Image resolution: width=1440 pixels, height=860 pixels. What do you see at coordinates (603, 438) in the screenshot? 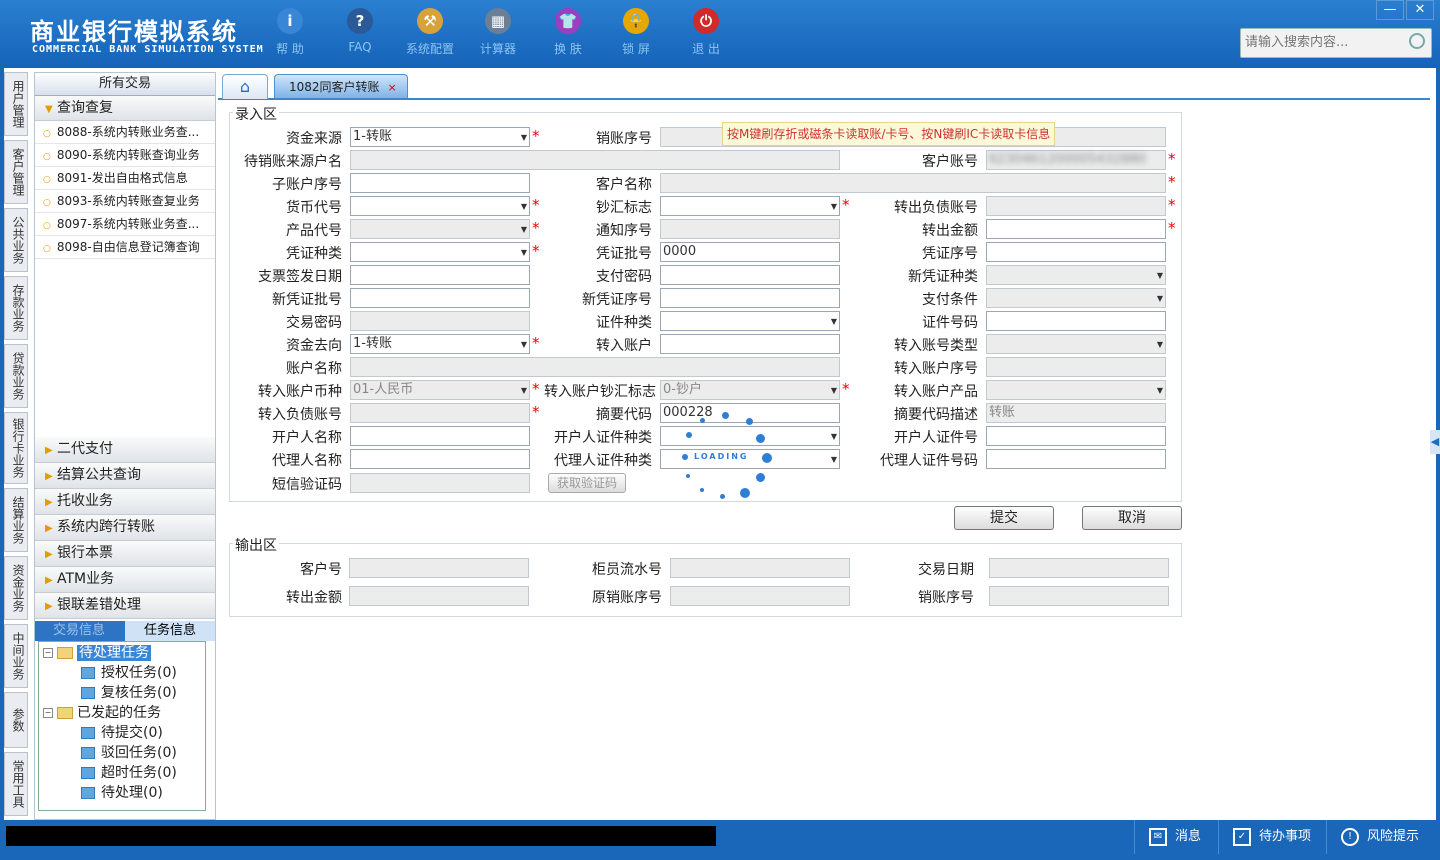
I see `label-open_id_type: 开户人证件种类` at bounding box center [603, 438].